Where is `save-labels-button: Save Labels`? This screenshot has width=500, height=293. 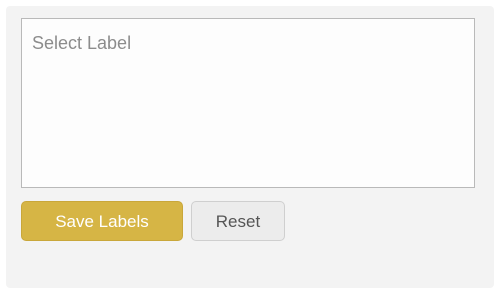 save-labels-button: Save Labels is located at coordinates (102, 221).